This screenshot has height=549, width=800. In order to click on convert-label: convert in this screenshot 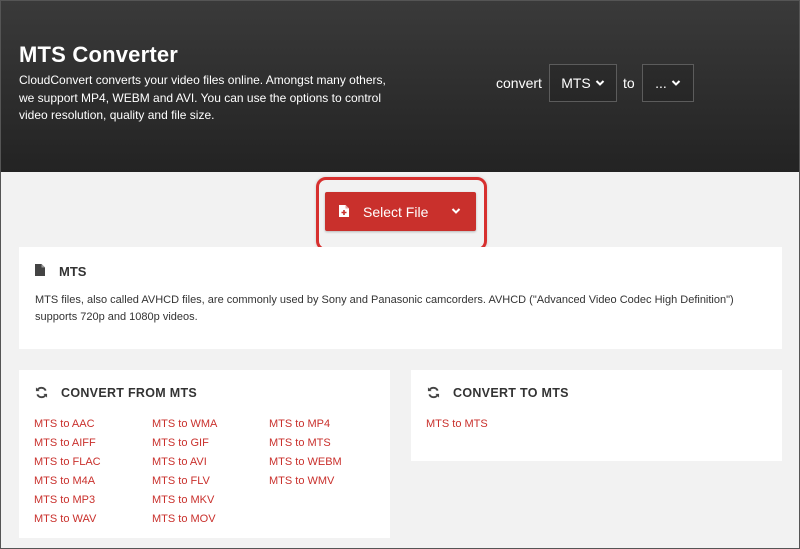, I will do `click(519, 83)`.